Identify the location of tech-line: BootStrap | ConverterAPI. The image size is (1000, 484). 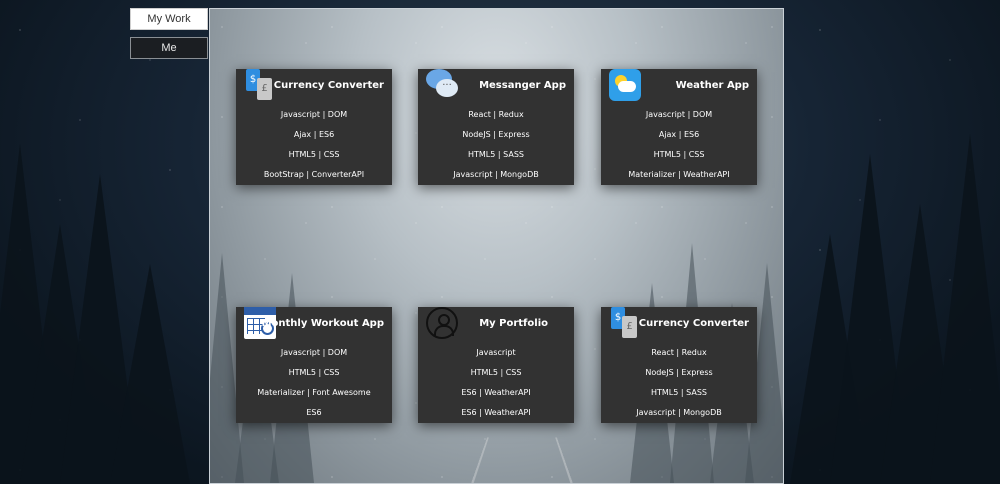
(314, 174).